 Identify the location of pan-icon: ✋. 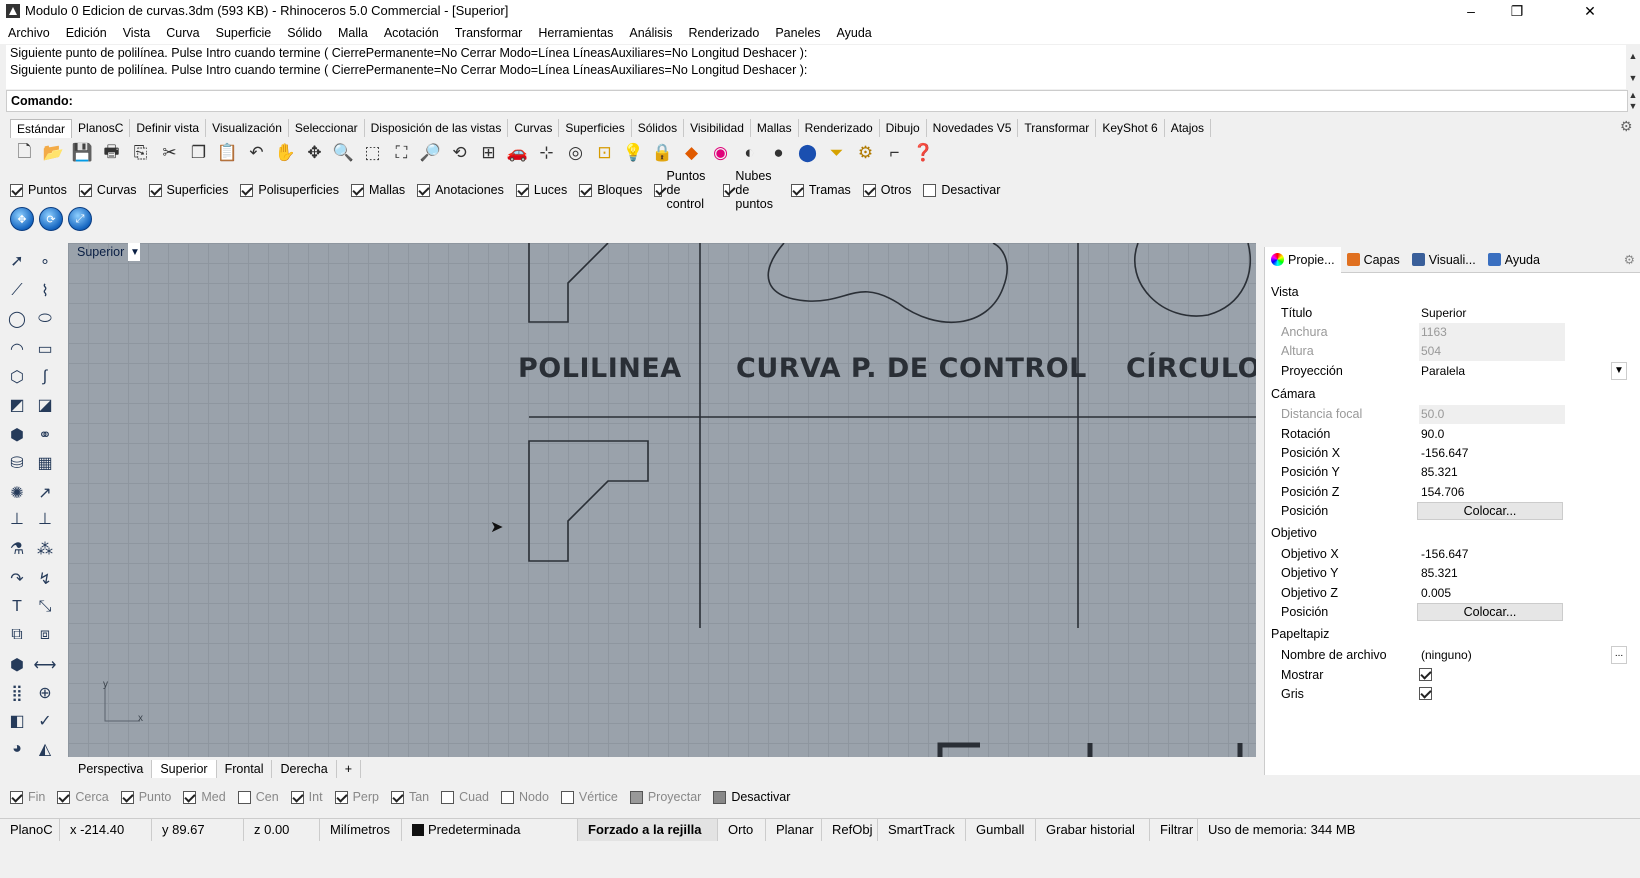
(285, 153).